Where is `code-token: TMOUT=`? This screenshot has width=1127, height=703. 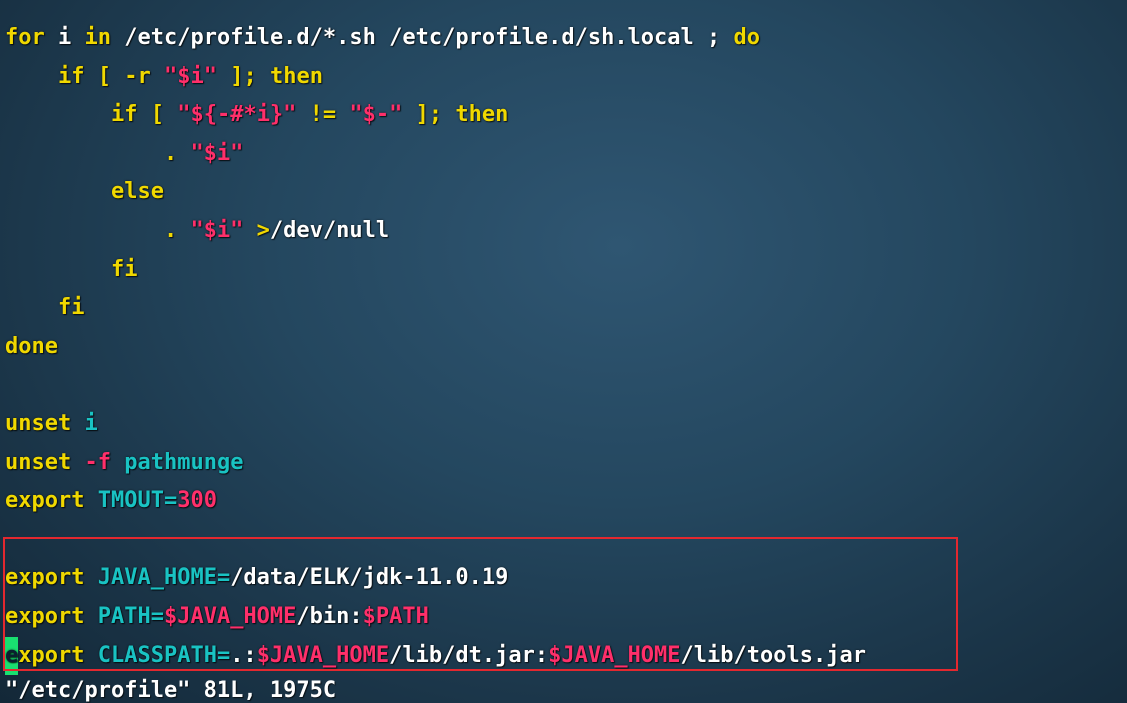
code-token: TMOUT= is located at coordinates (137, 501).